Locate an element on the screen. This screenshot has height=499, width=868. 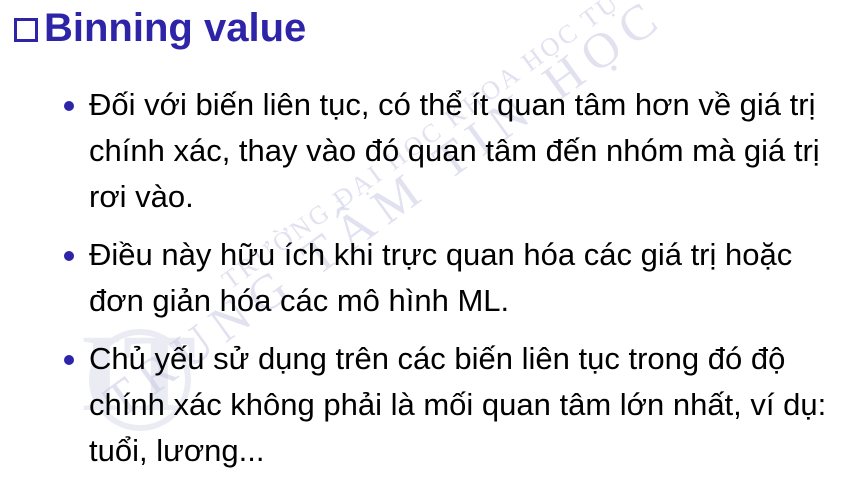
checkbox-bullet-icon is located at coordinates (26, 30).